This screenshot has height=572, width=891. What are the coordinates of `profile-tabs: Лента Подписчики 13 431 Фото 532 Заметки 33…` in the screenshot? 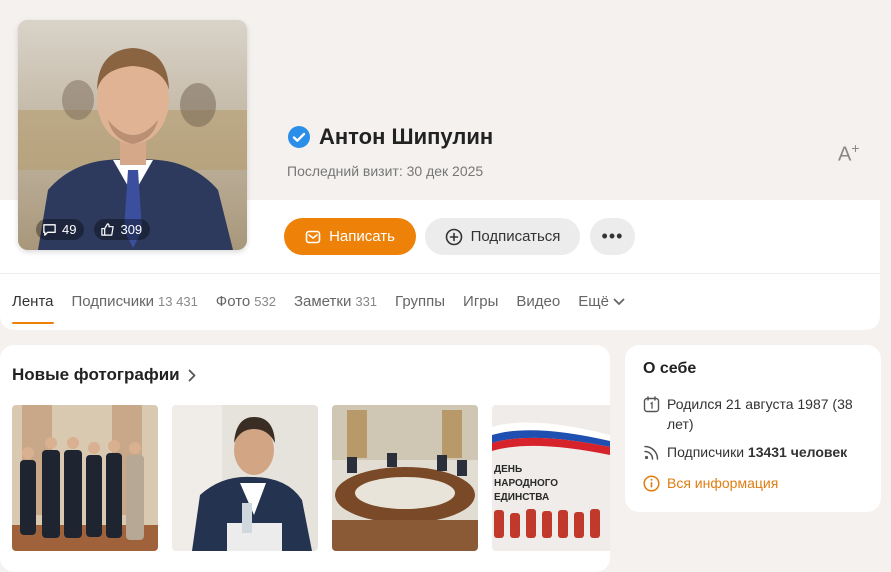 It's located at (318, 308).